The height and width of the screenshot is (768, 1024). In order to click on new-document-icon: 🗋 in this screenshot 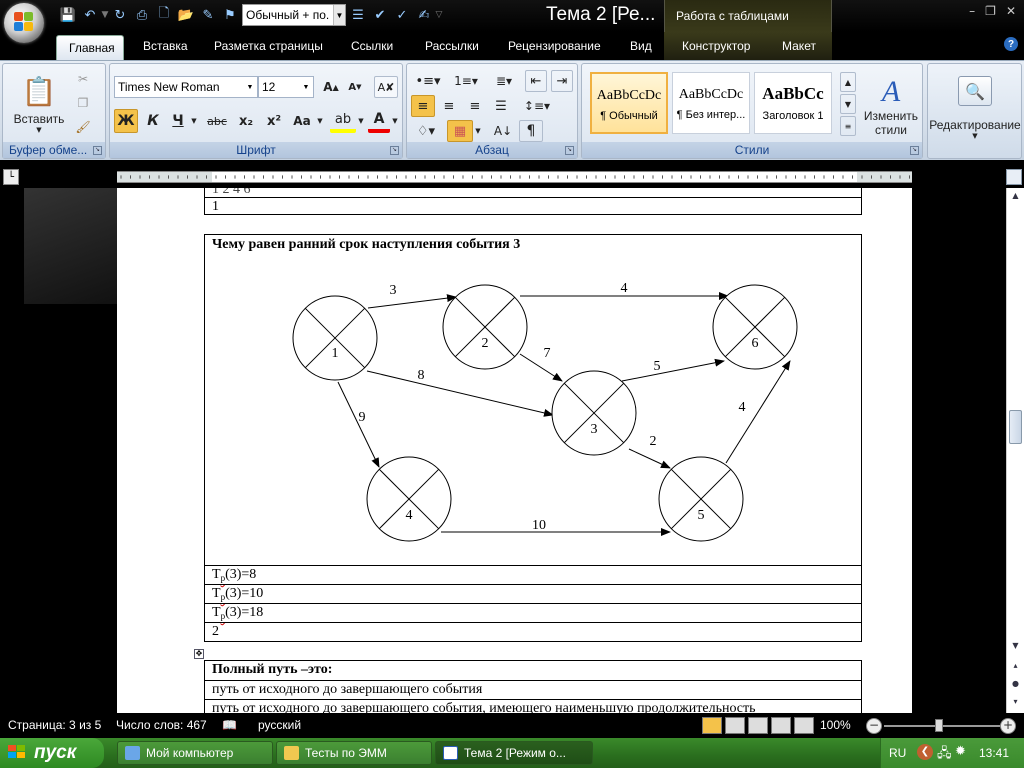, I will do `click(164, 15)`.